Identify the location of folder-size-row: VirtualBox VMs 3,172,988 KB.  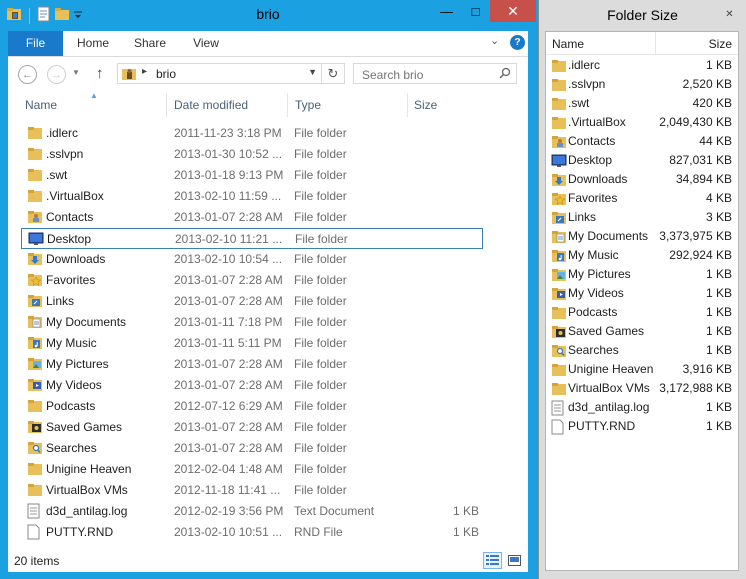
(642, 388).